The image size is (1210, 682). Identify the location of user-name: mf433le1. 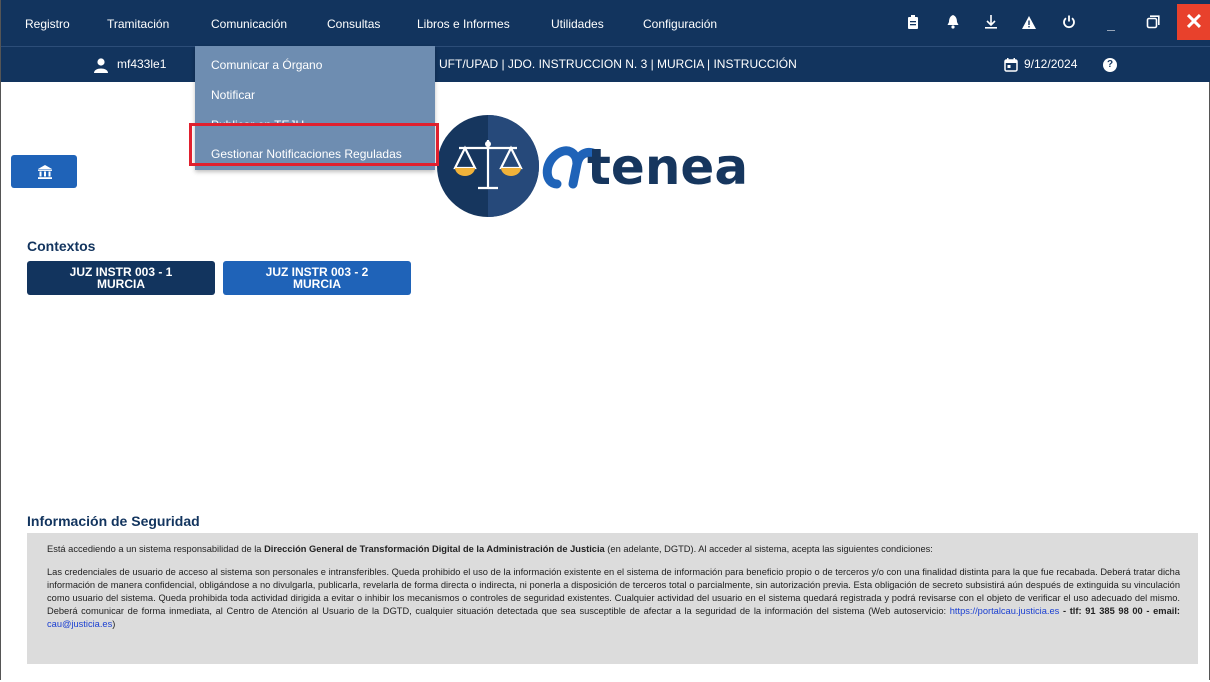
(142, 64).